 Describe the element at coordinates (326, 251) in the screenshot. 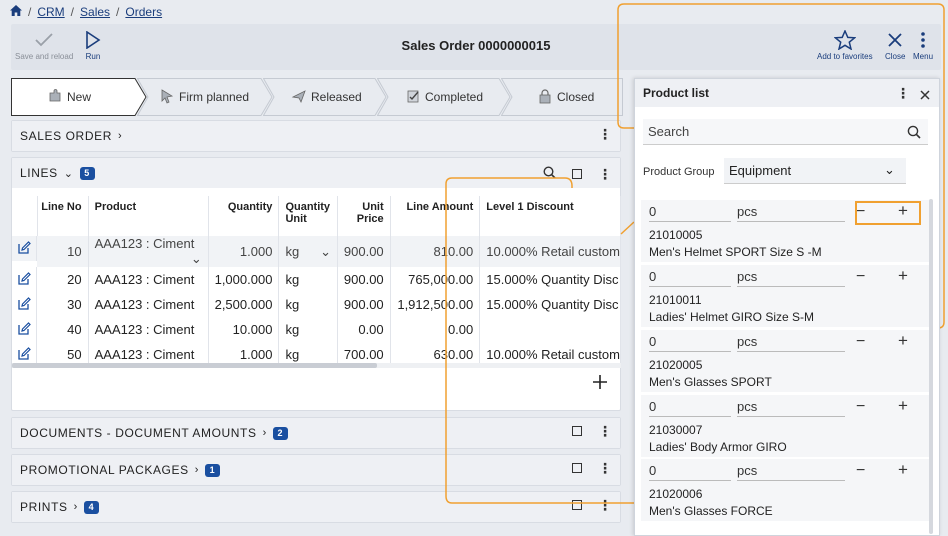

I see `chevron-down-icon: ⌄` at that location.